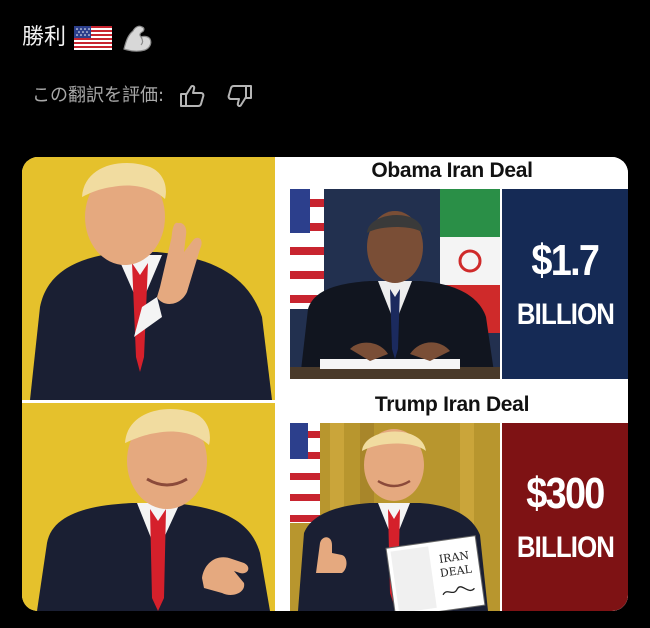 This screenshot has width=650, height=628. What do you see at coordinates (452, 404) in the screenshot?
I see `trump-deal-heading: Trump Iran Deal` at bounding box center [452, 404].